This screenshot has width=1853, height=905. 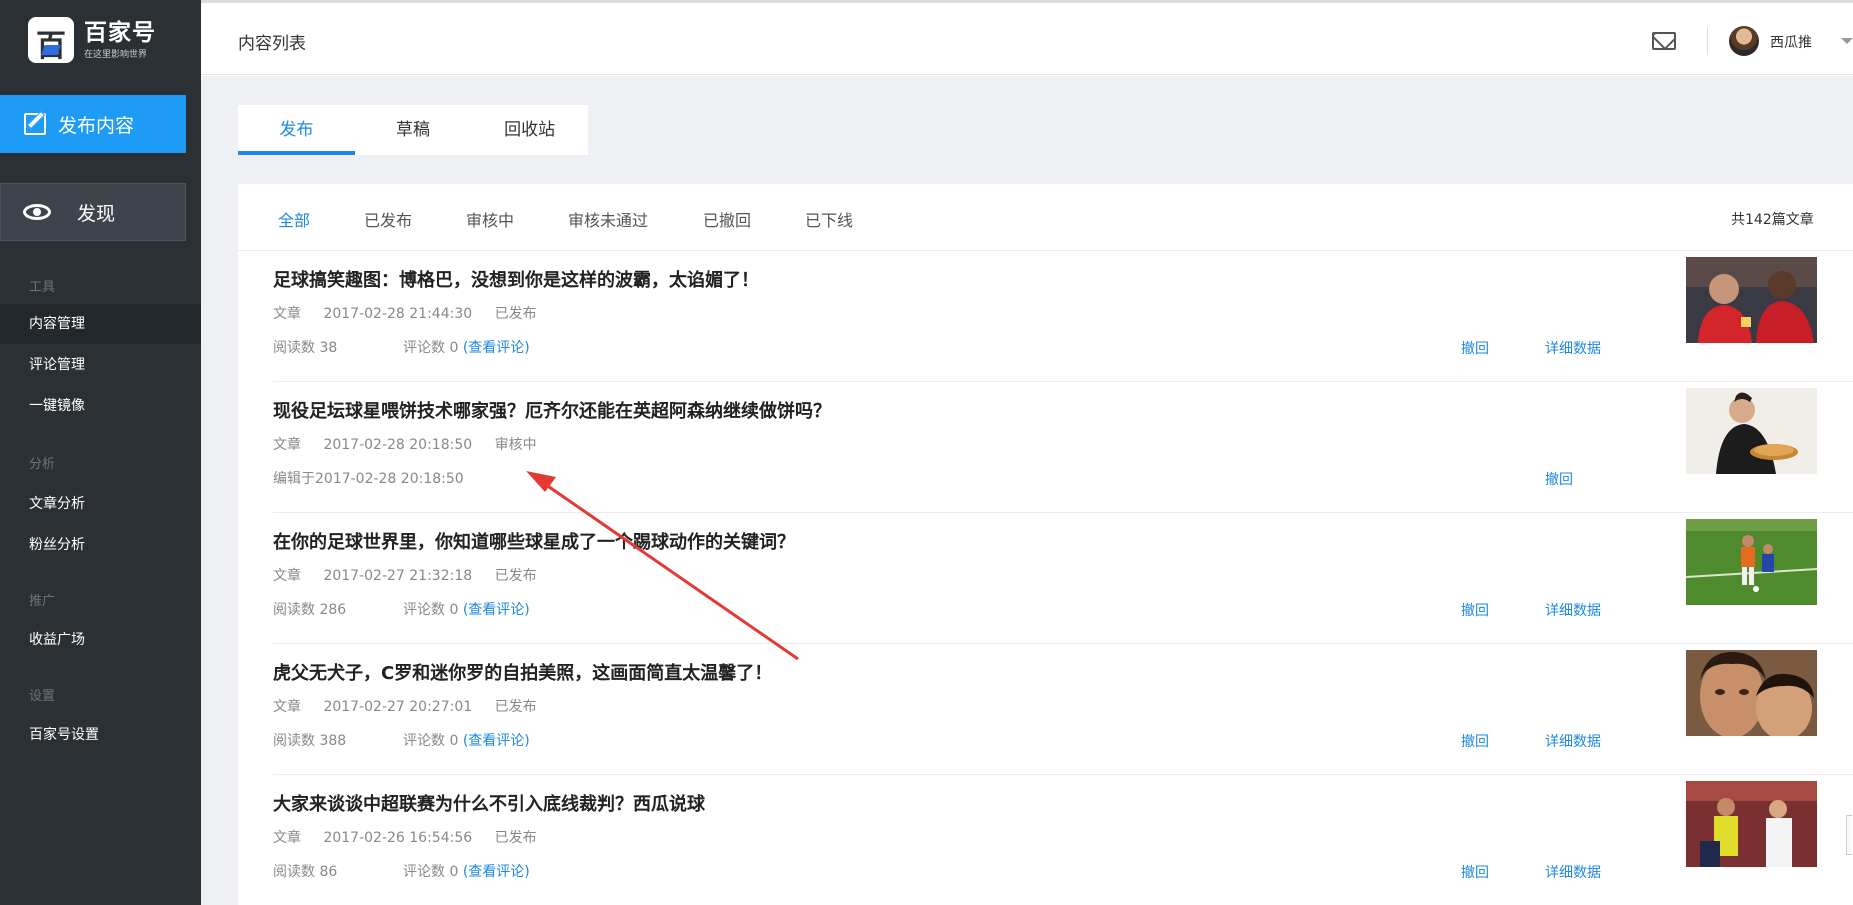 What do you see at coordinates (42, 601) in the screenshot?
I see `nav-section-promotion: 推广` at bounding box center [42, 601].